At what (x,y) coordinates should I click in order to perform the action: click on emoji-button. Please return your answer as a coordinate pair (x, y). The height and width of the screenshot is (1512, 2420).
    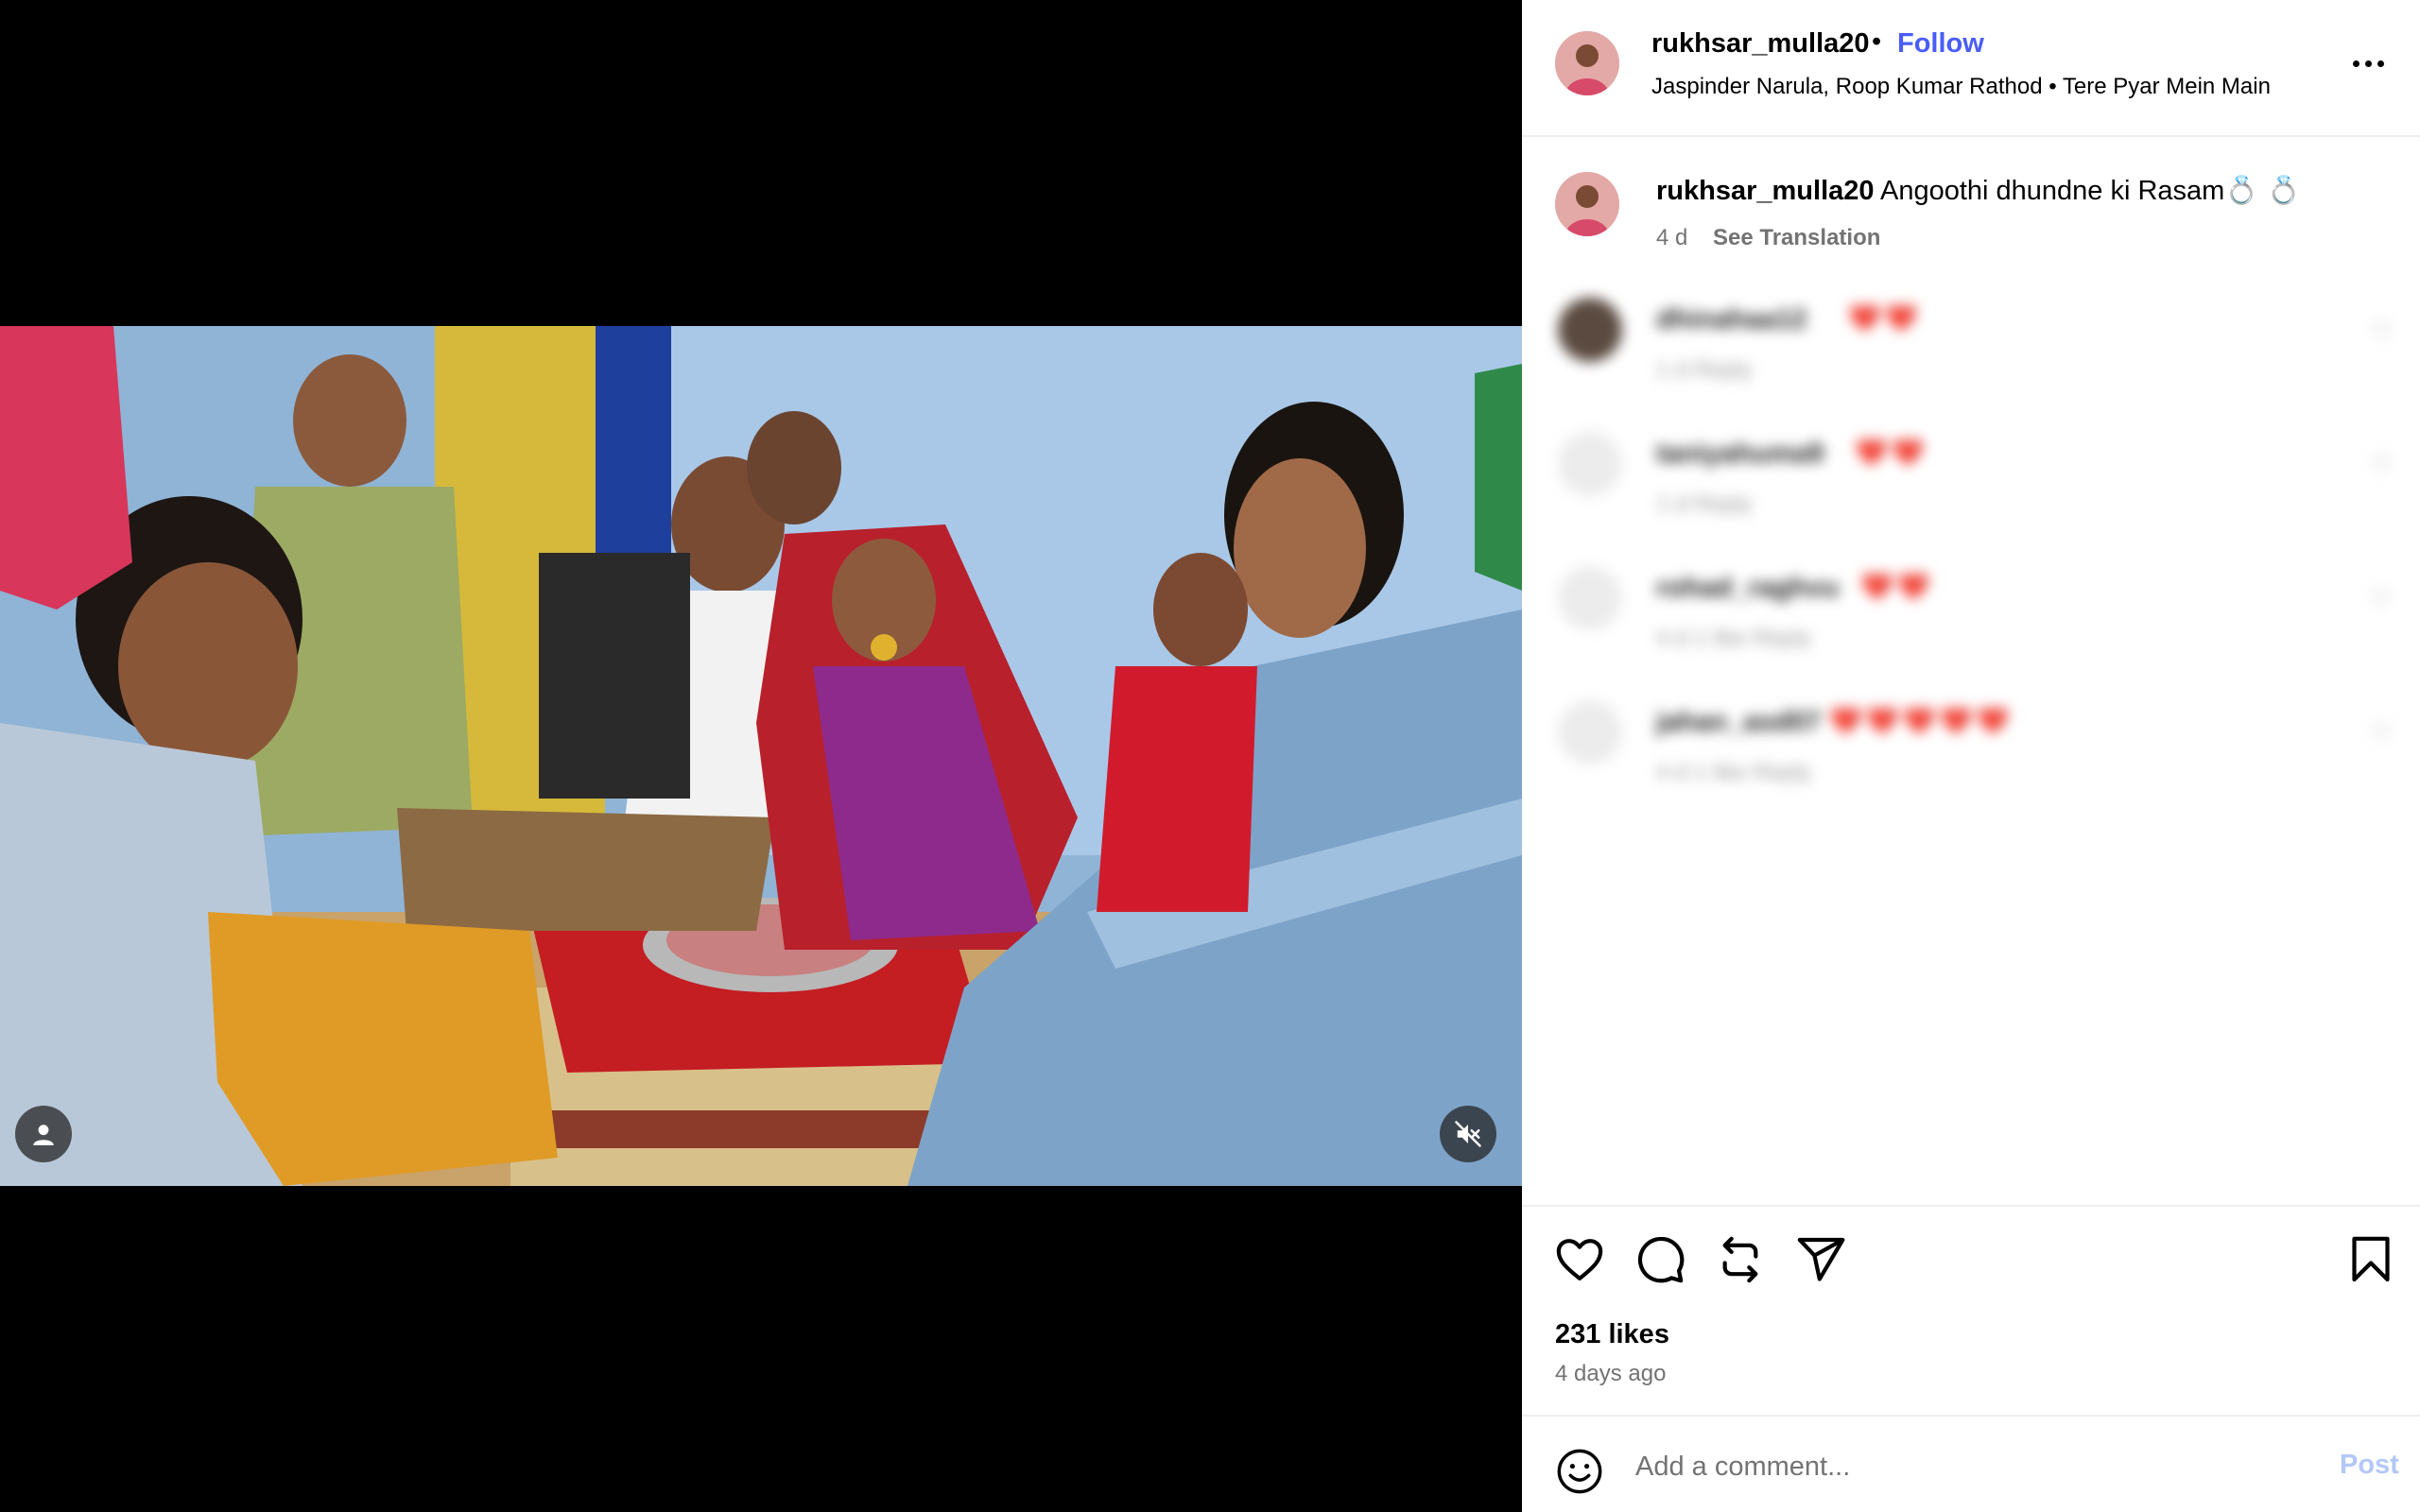
    Looking at the image, I should click on (1580, 1471).